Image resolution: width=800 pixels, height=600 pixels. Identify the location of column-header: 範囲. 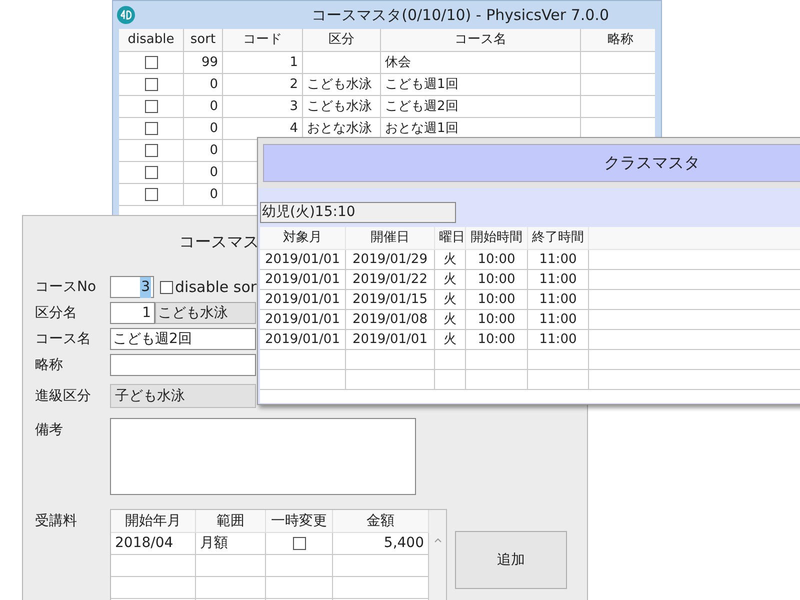
(231, 521).